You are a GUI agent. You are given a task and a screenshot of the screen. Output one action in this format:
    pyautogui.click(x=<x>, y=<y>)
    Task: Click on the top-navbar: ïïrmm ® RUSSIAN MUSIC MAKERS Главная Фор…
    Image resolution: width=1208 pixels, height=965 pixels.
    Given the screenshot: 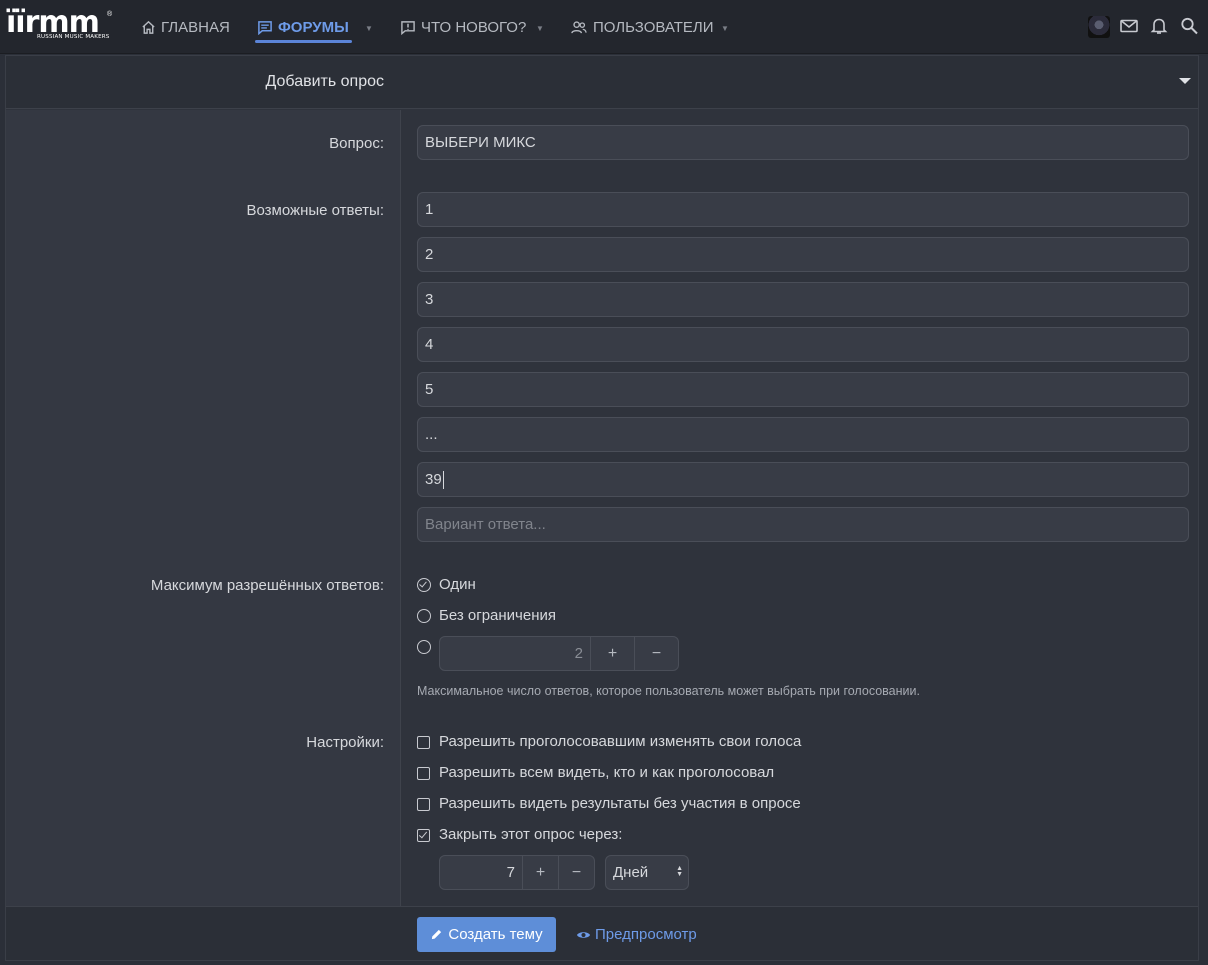 What is the action you would take?
    pyautogui.click(x=604, y=27)
    